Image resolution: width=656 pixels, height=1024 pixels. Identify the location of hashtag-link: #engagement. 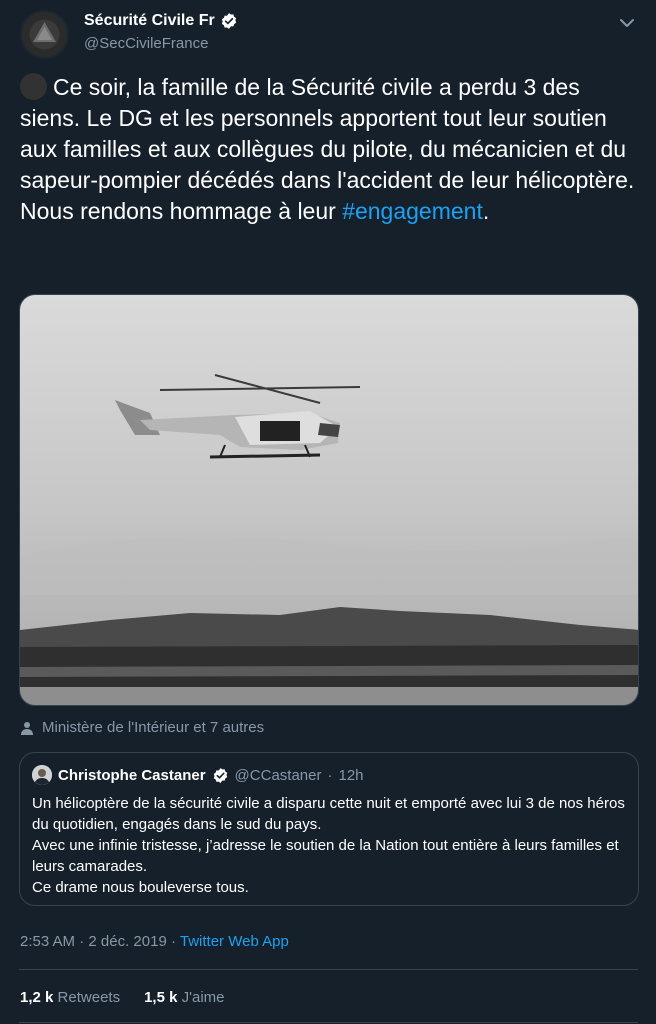
(412, 211).